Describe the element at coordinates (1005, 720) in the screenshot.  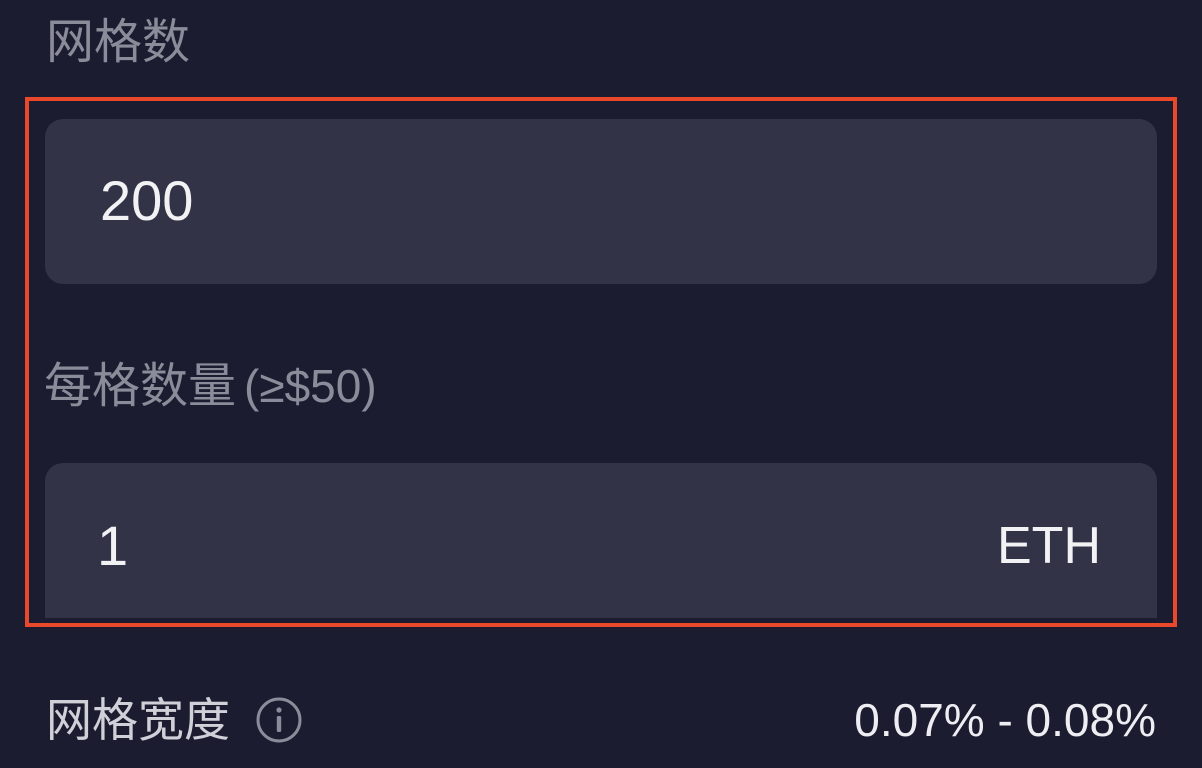
I see `grid-width-value: 0.07% - 0.08%` at that location.